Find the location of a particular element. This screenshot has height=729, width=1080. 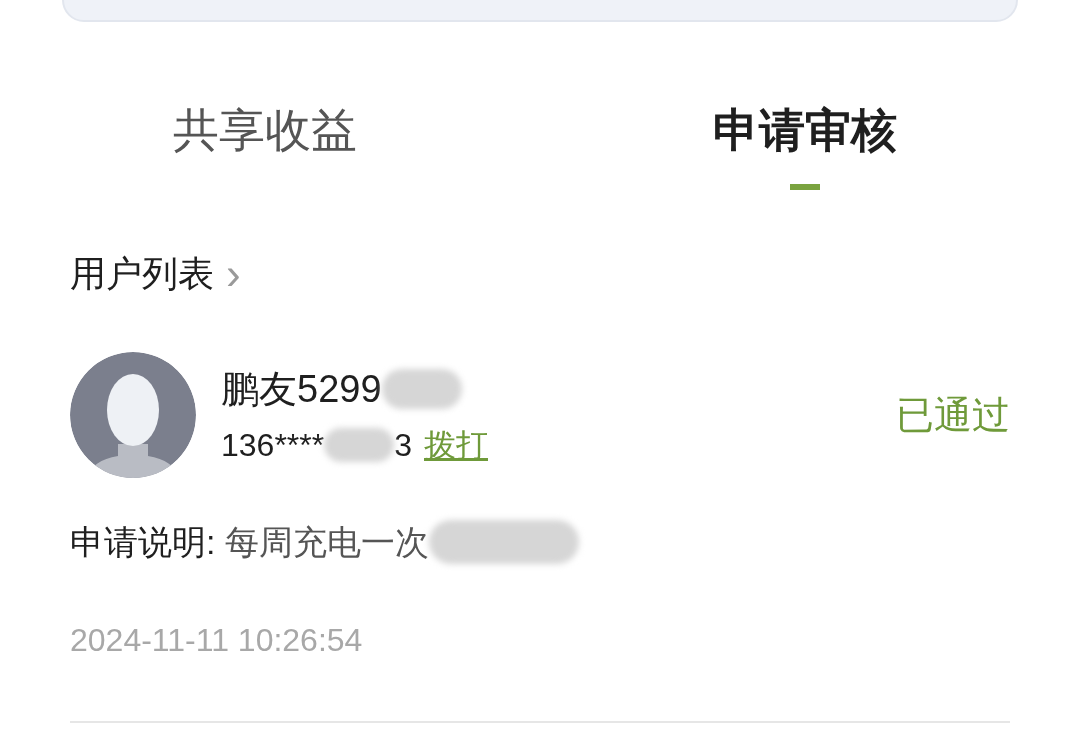

description-text: 每周充电一次 is located at coordinates (327, 542).